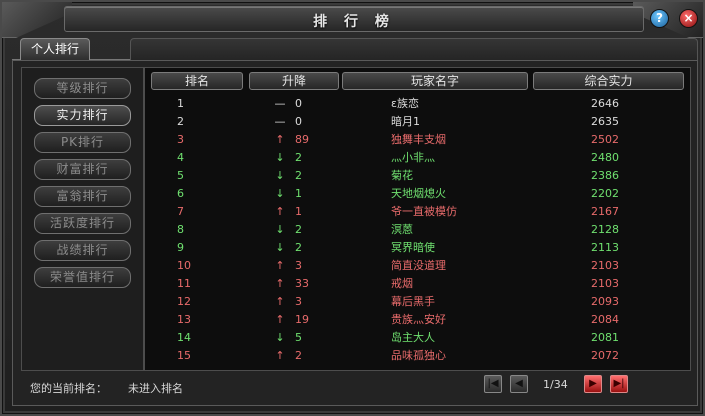 This screenshot has width=705, height=416. Describe the element at coordinates (184, 337) in the screenshot. I see `rank-cell: 14` at that location.